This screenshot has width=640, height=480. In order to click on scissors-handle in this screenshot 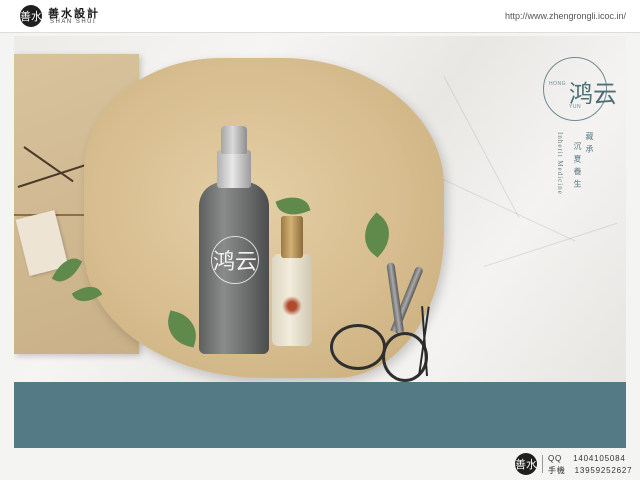, I will do `click(358, 347)`.